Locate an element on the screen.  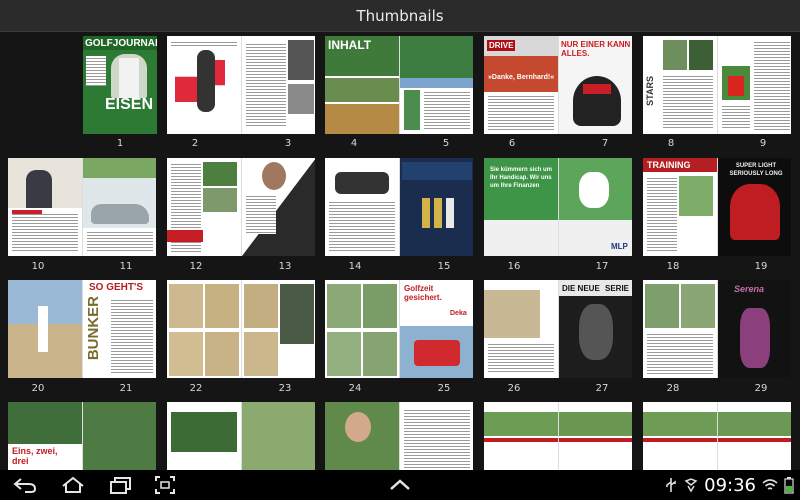
ad-headline: SUPER LIGHT SERIOUSLY LONG is located at coordinates (756, 170).